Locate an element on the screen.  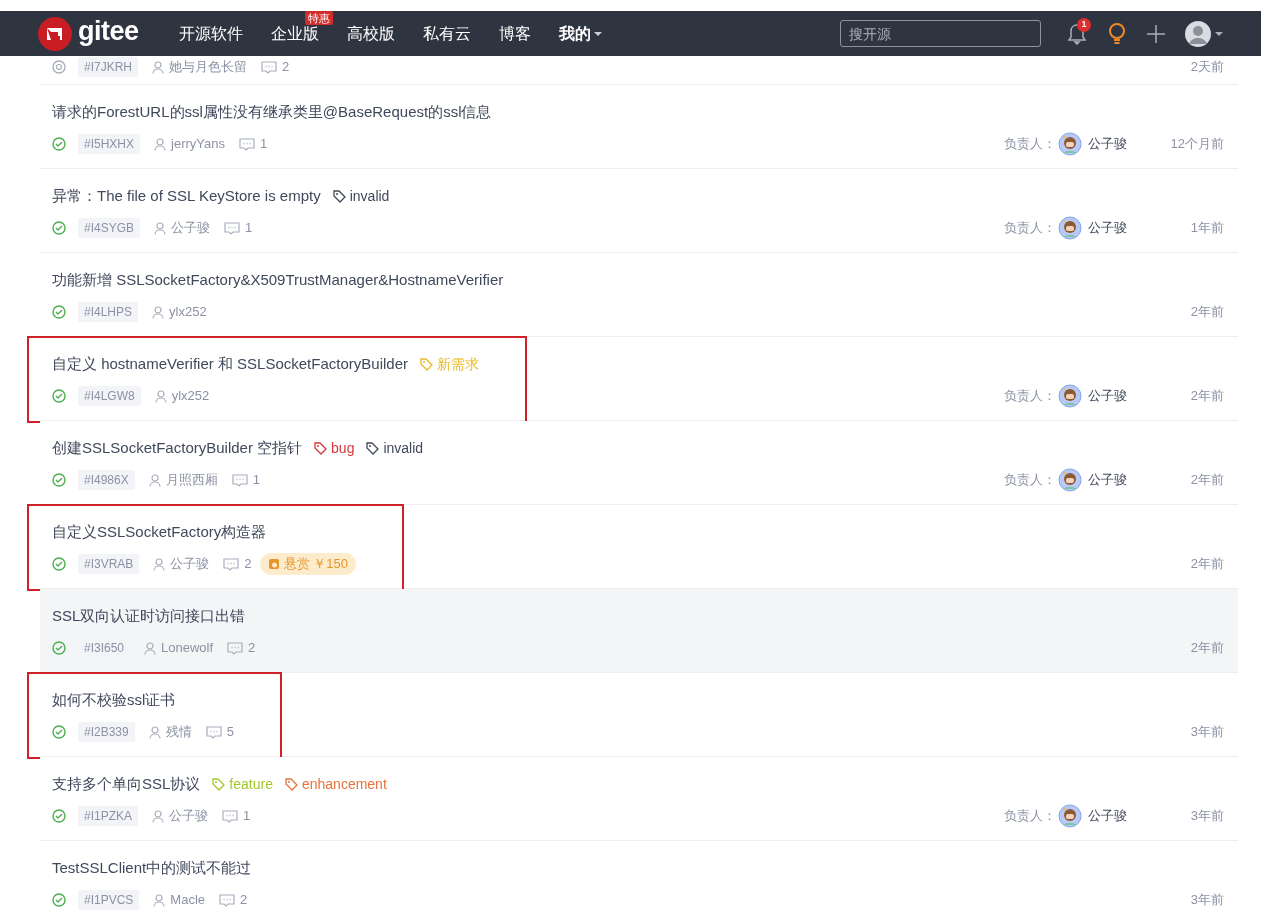
logo-text: gitee is located at coordinates (108, 33).